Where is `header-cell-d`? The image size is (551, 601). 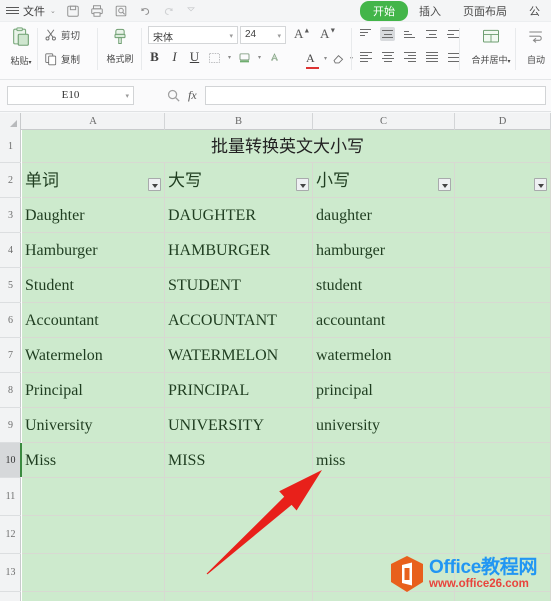
header-cell-d is located at coordinates (503, 180).